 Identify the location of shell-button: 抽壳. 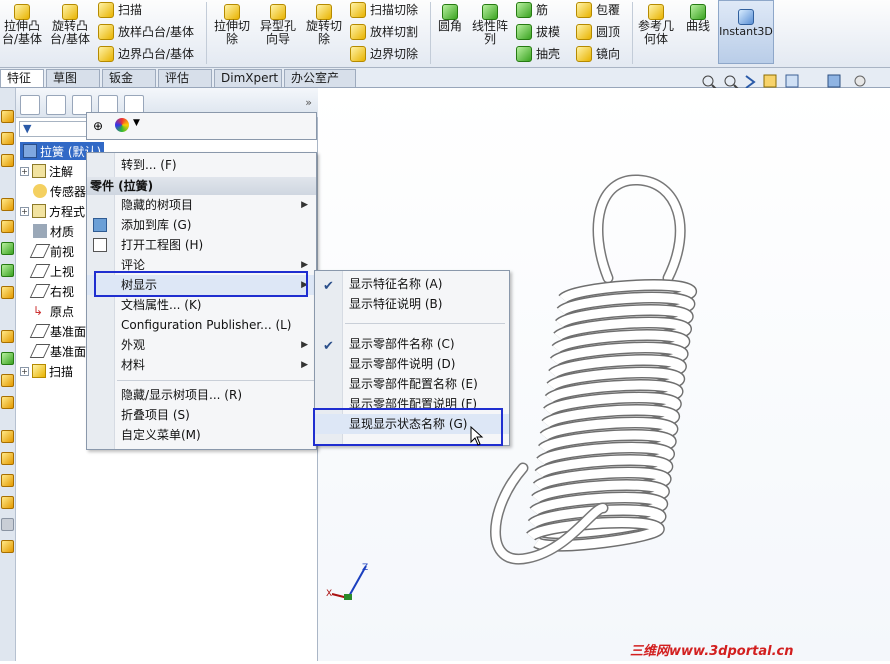
(538, 54).